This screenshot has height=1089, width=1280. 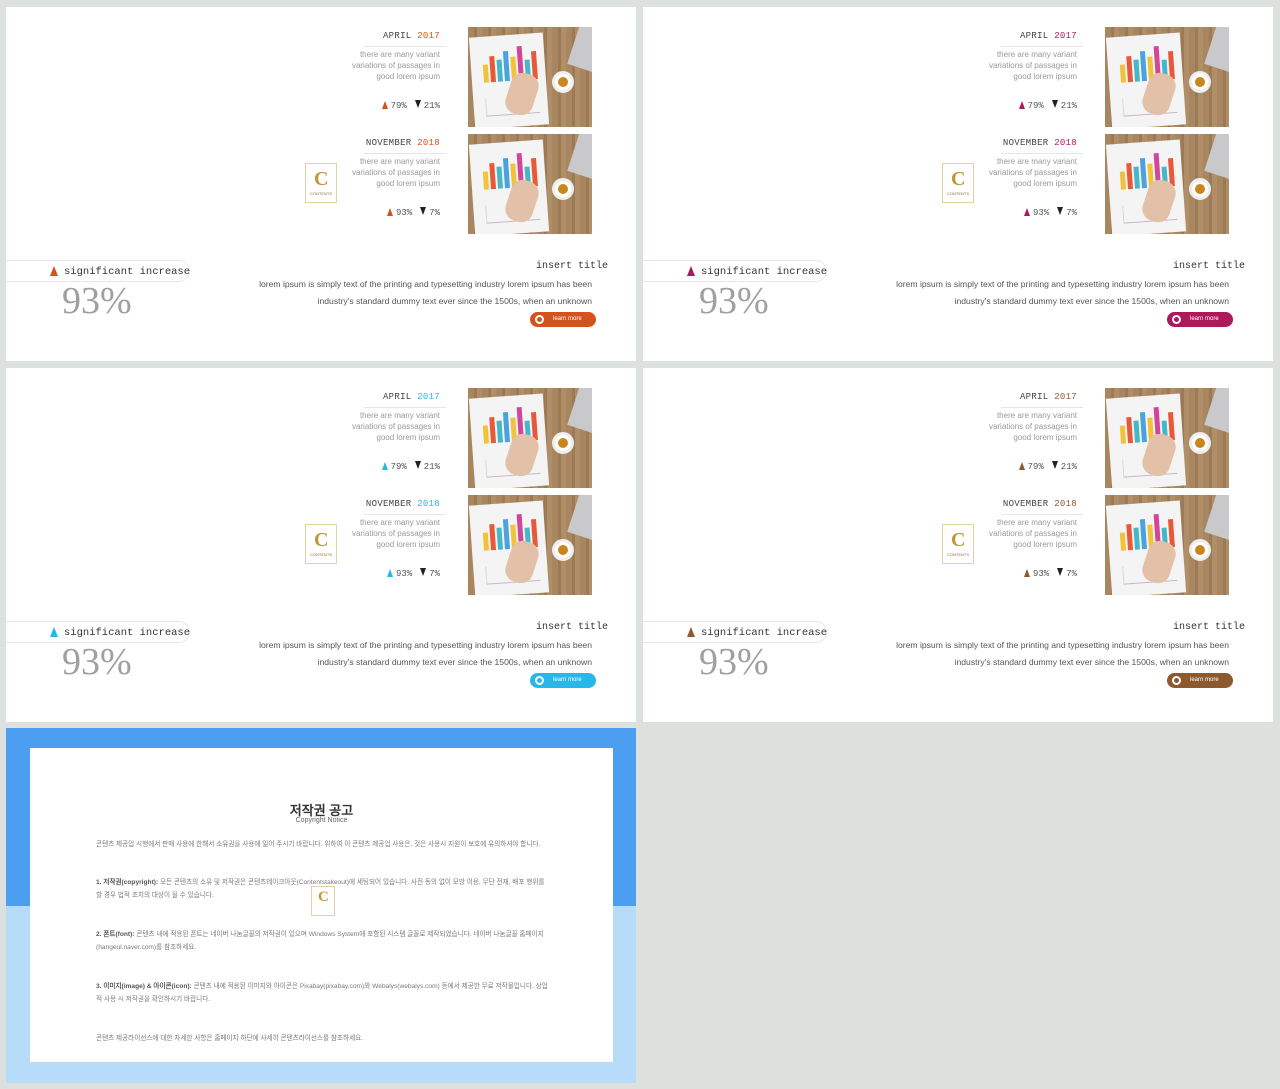 What do you see at coordinates (1034, 397) in the screenshot?
I see `block-month: APRIL` at bounding box center [1034, 397].